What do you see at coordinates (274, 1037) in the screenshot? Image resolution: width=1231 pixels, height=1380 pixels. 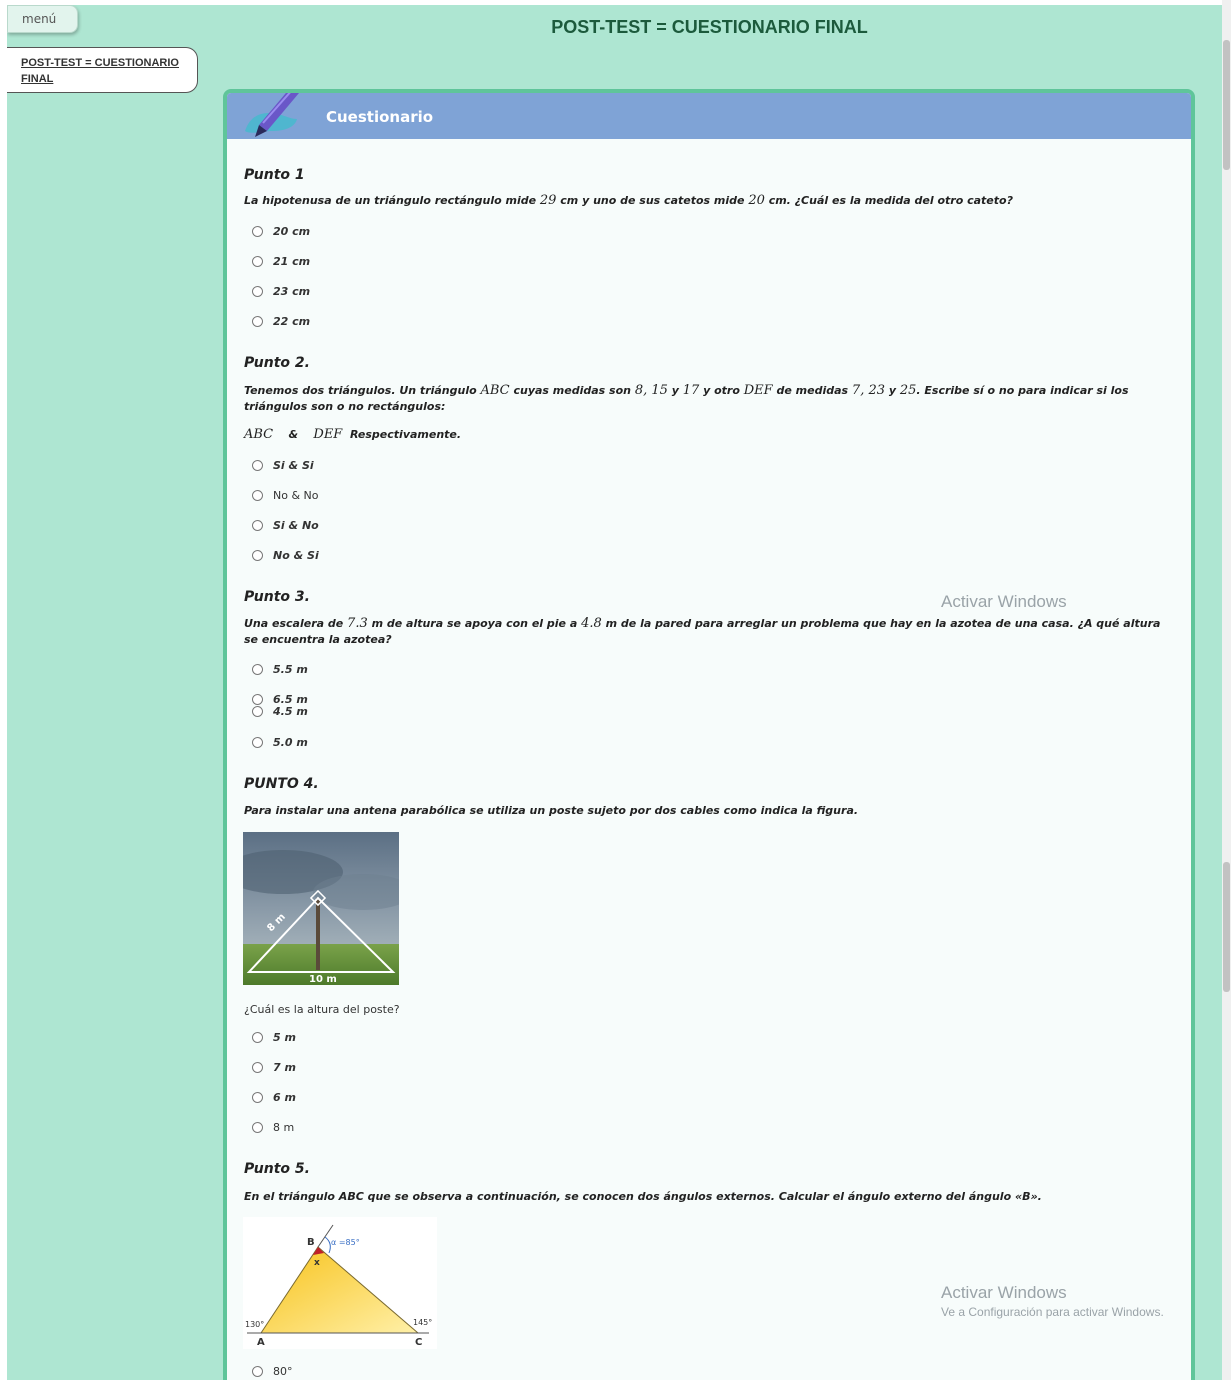 I see `q4-option: 5 m` at bounding box center [274, 1037].